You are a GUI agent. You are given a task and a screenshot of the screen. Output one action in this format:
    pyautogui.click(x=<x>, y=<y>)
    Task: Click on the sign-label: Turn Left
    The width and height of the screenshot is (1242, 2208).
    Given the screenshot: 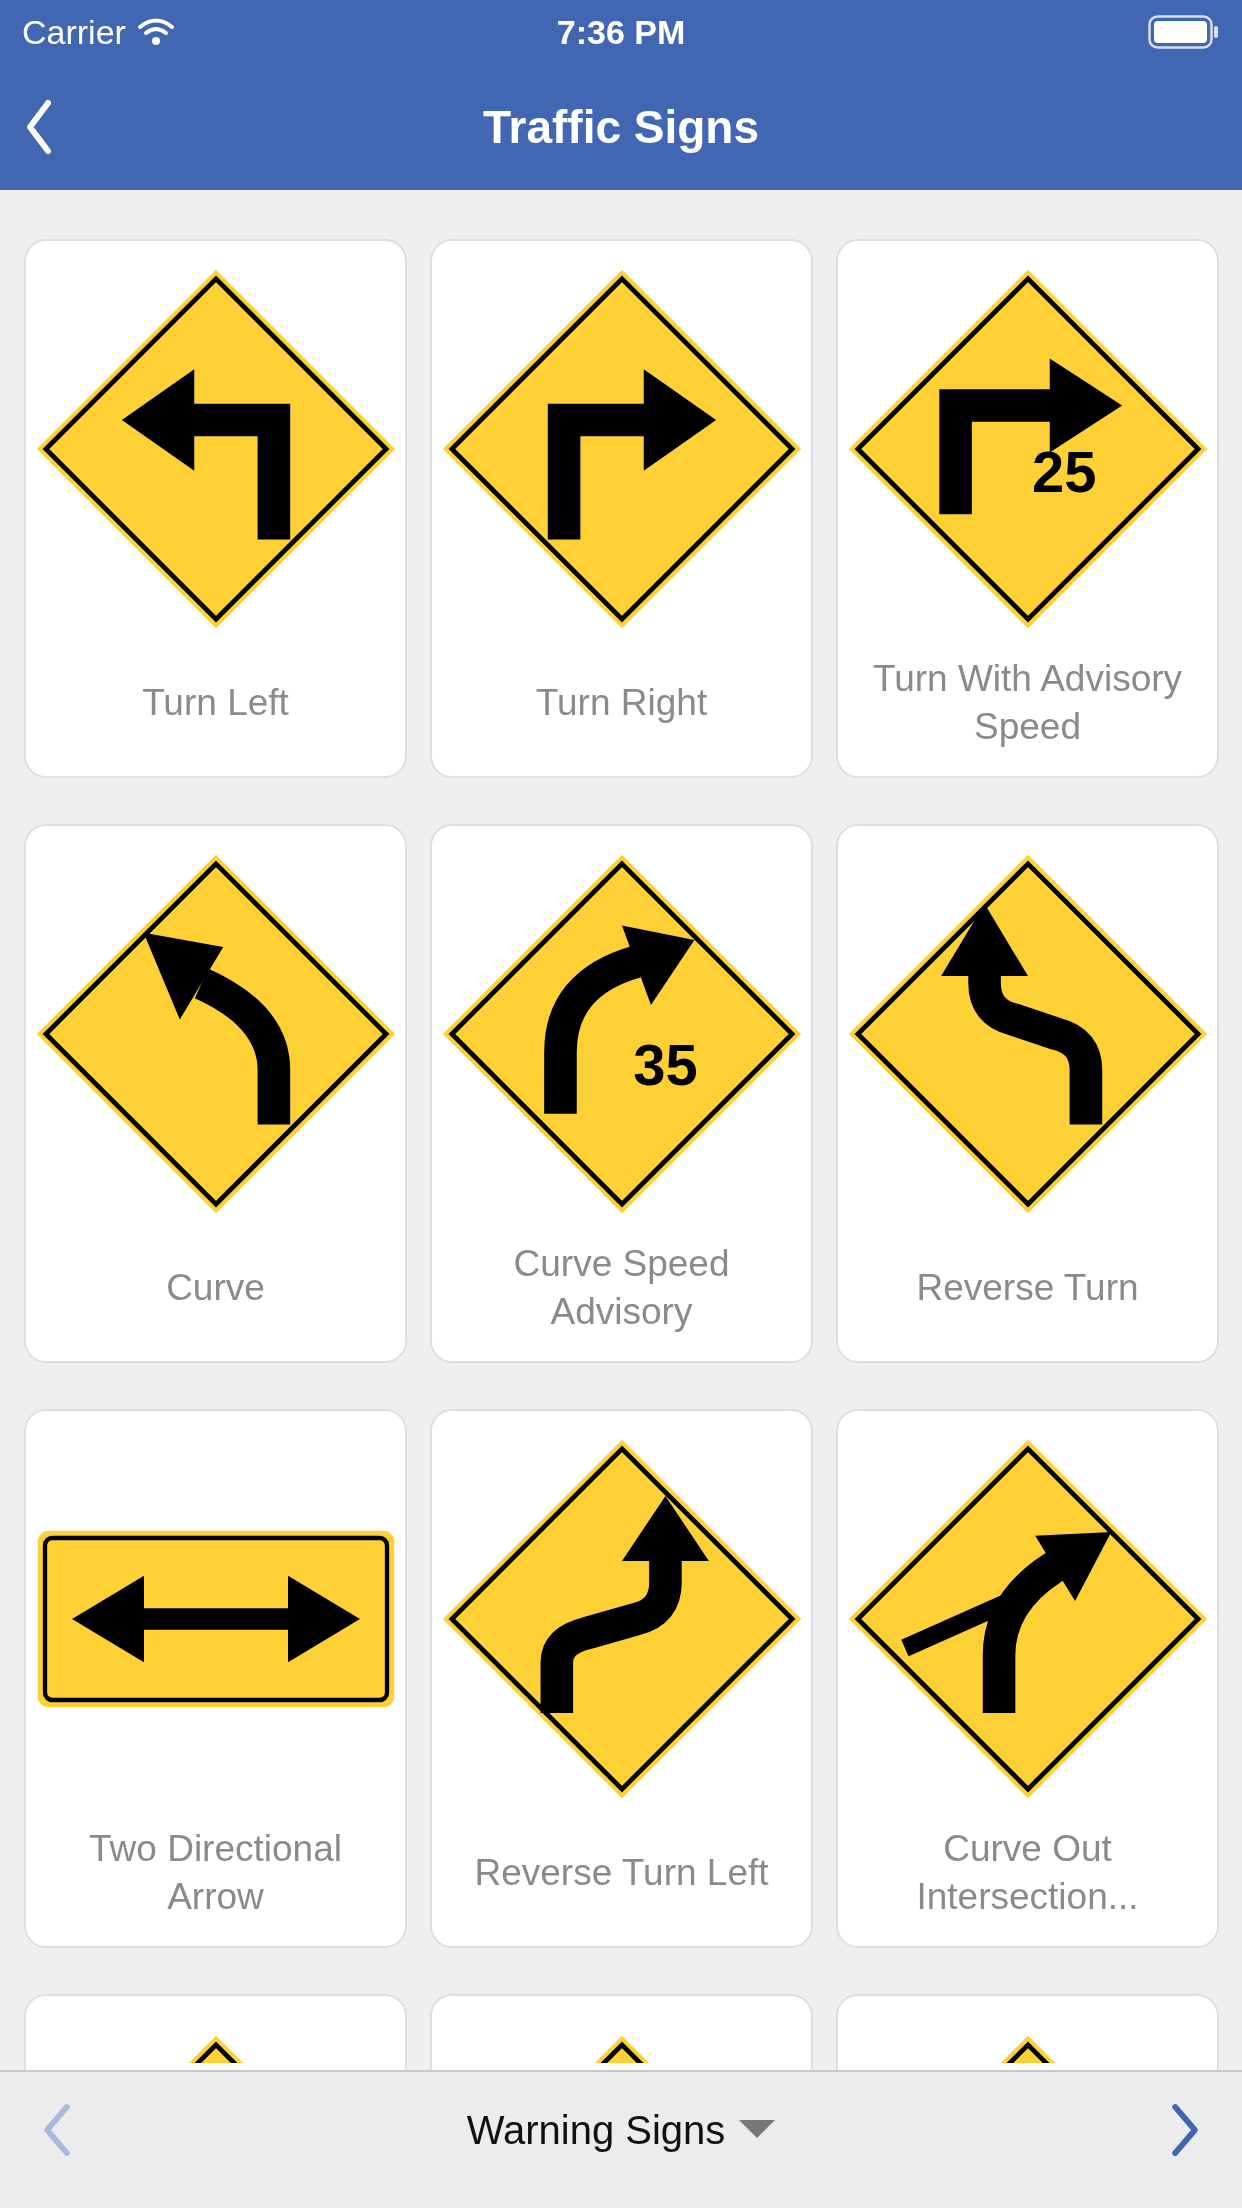 What is the action you would take?
    pyautogui.click(x=215, y=702)
    